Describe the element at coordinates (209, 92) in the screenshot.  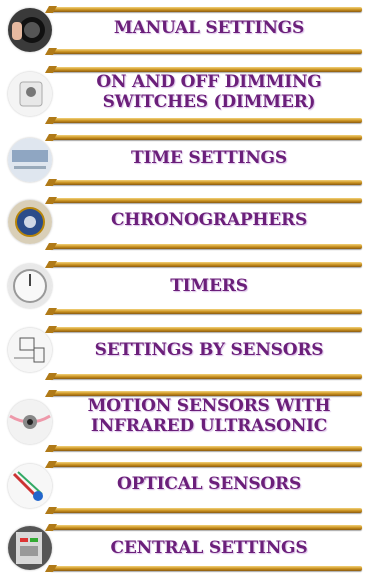
I see `item-label: ON AND OFF DIMMING SWITCHES (DIMMER)` at that location.